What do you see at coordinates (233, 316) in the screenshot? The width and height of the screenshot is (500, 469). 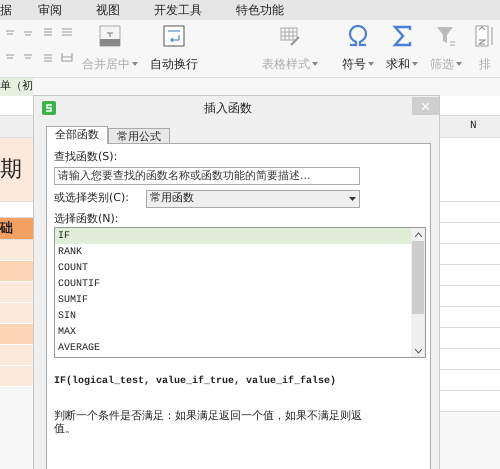 I see `function-item: SIN` at bounding box center [233, 316].